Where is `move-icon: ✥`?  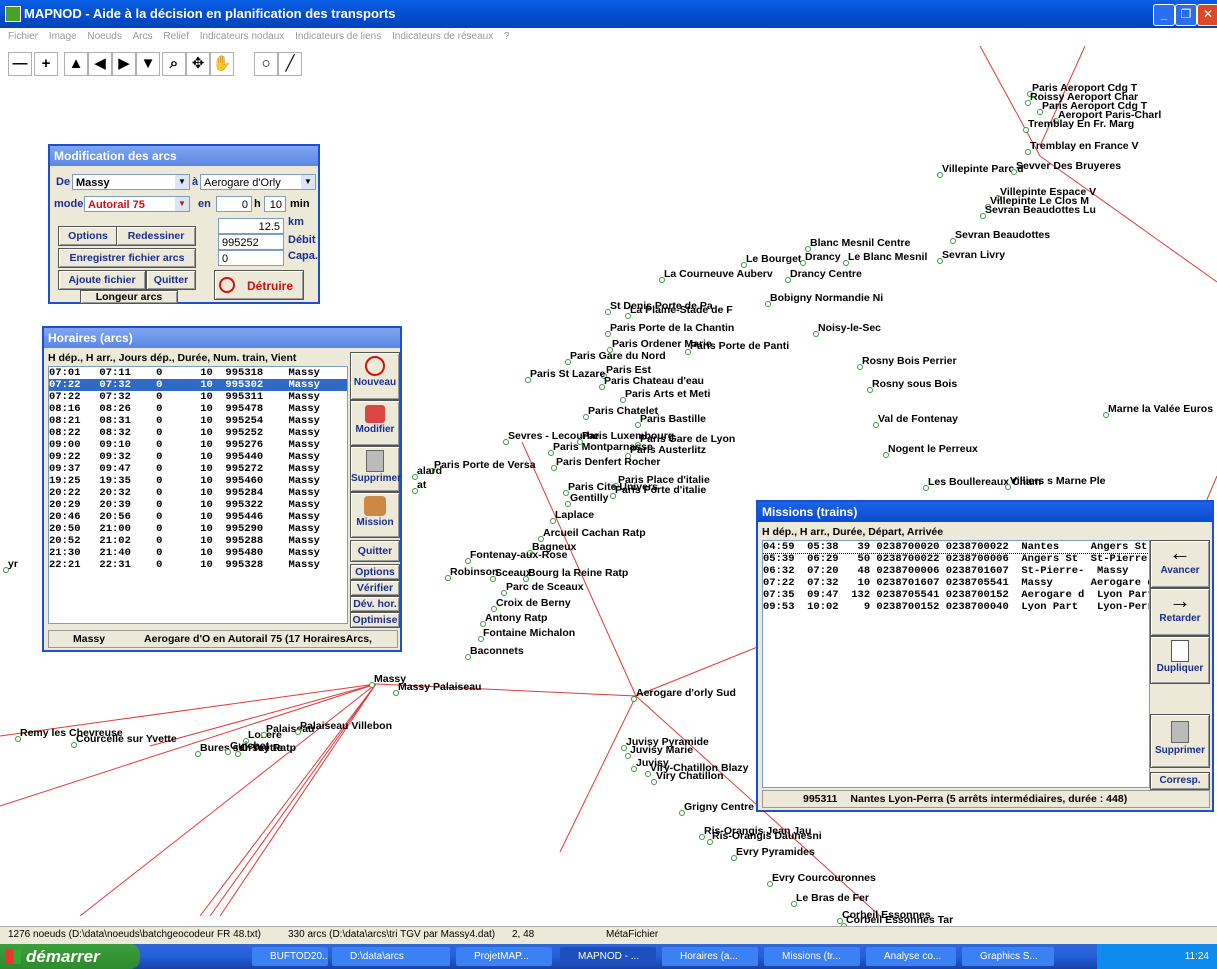
move-icon: ✥ is located at coordinates (198, 64).